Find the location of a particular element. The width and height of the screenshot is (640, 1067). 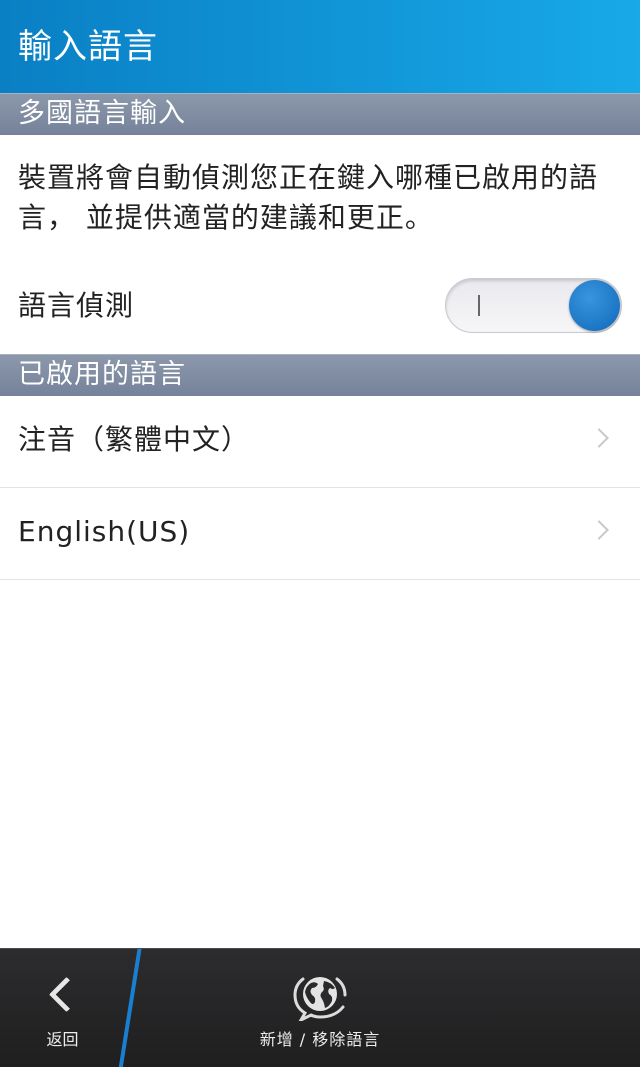

language-detection-description: 裝置將會自動偵測您正在鍵入哪種已啟用的語言， 並提供適當的建議和更正。 is located at coordinates (308, 197).